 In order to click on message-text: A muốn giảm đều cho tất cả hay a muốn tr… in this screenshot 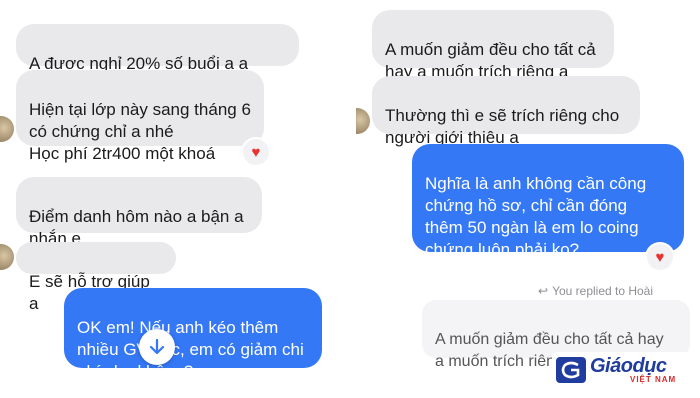, I will do `click(490, 60)`.